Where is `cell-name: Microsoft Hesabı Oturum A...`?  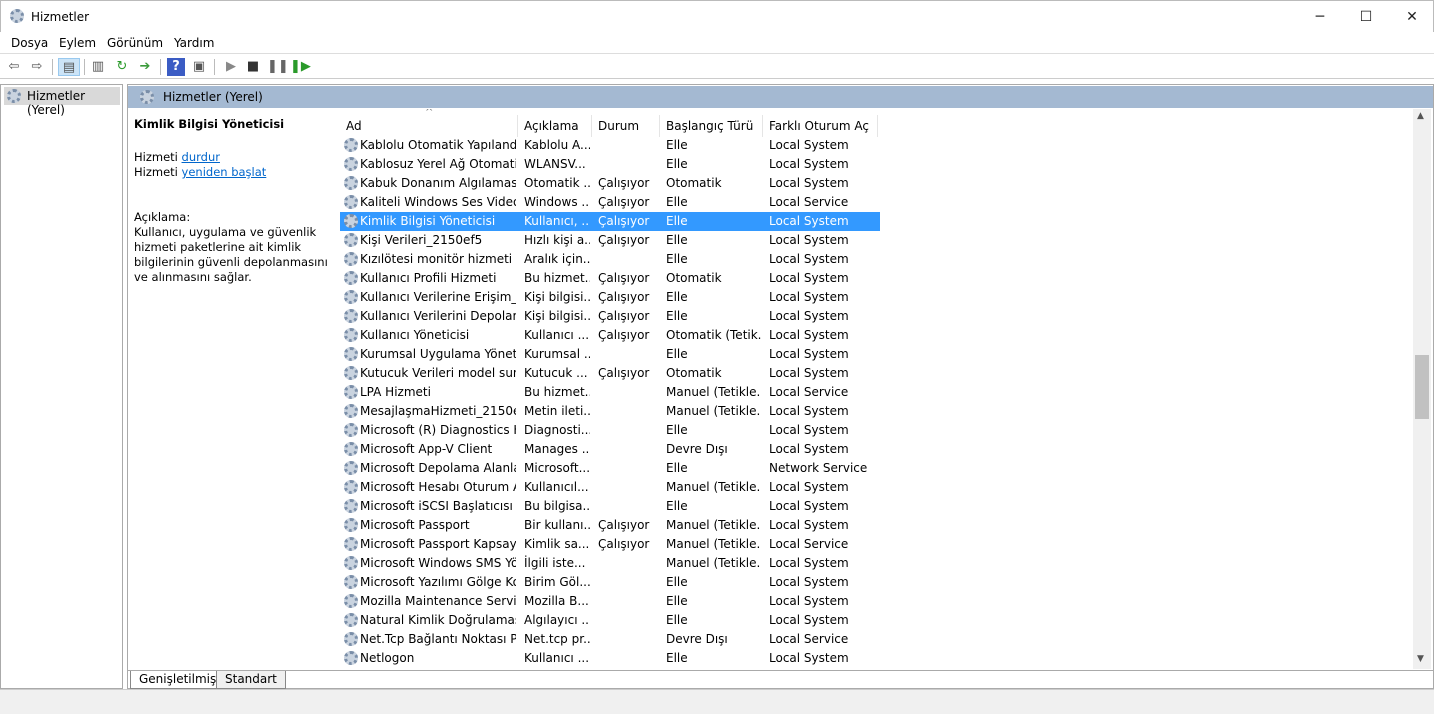 cell-name: Microsoft Hesabı Oturum A... is located at coordinates (438, 487).